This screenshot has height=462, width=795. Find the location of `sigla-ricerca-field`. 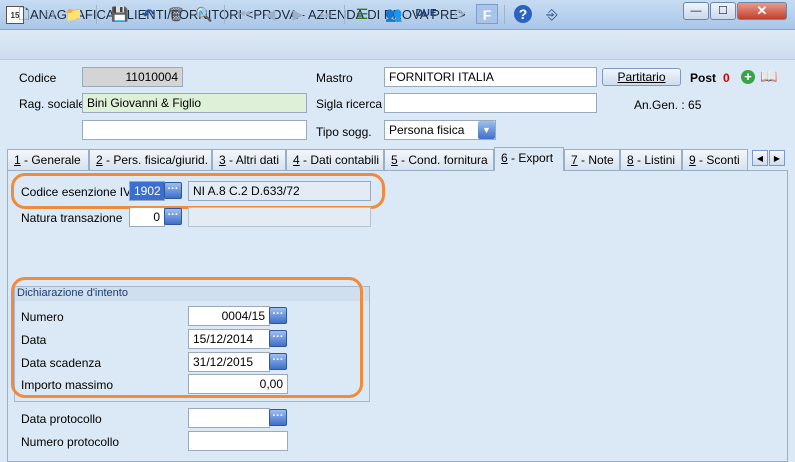

sigla-ricerca-field is located at coordinates (490, 103).